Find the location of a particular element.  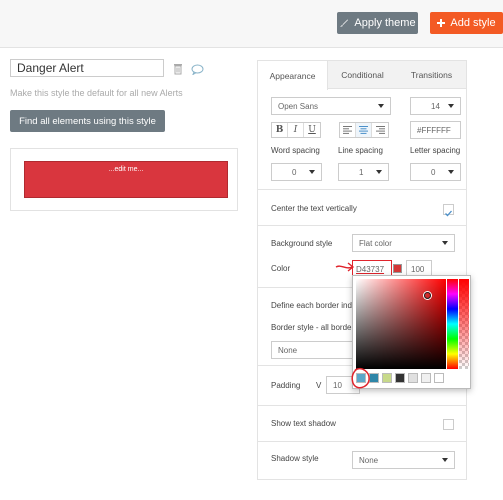

style-name-input is located at coordinates (87, 68).